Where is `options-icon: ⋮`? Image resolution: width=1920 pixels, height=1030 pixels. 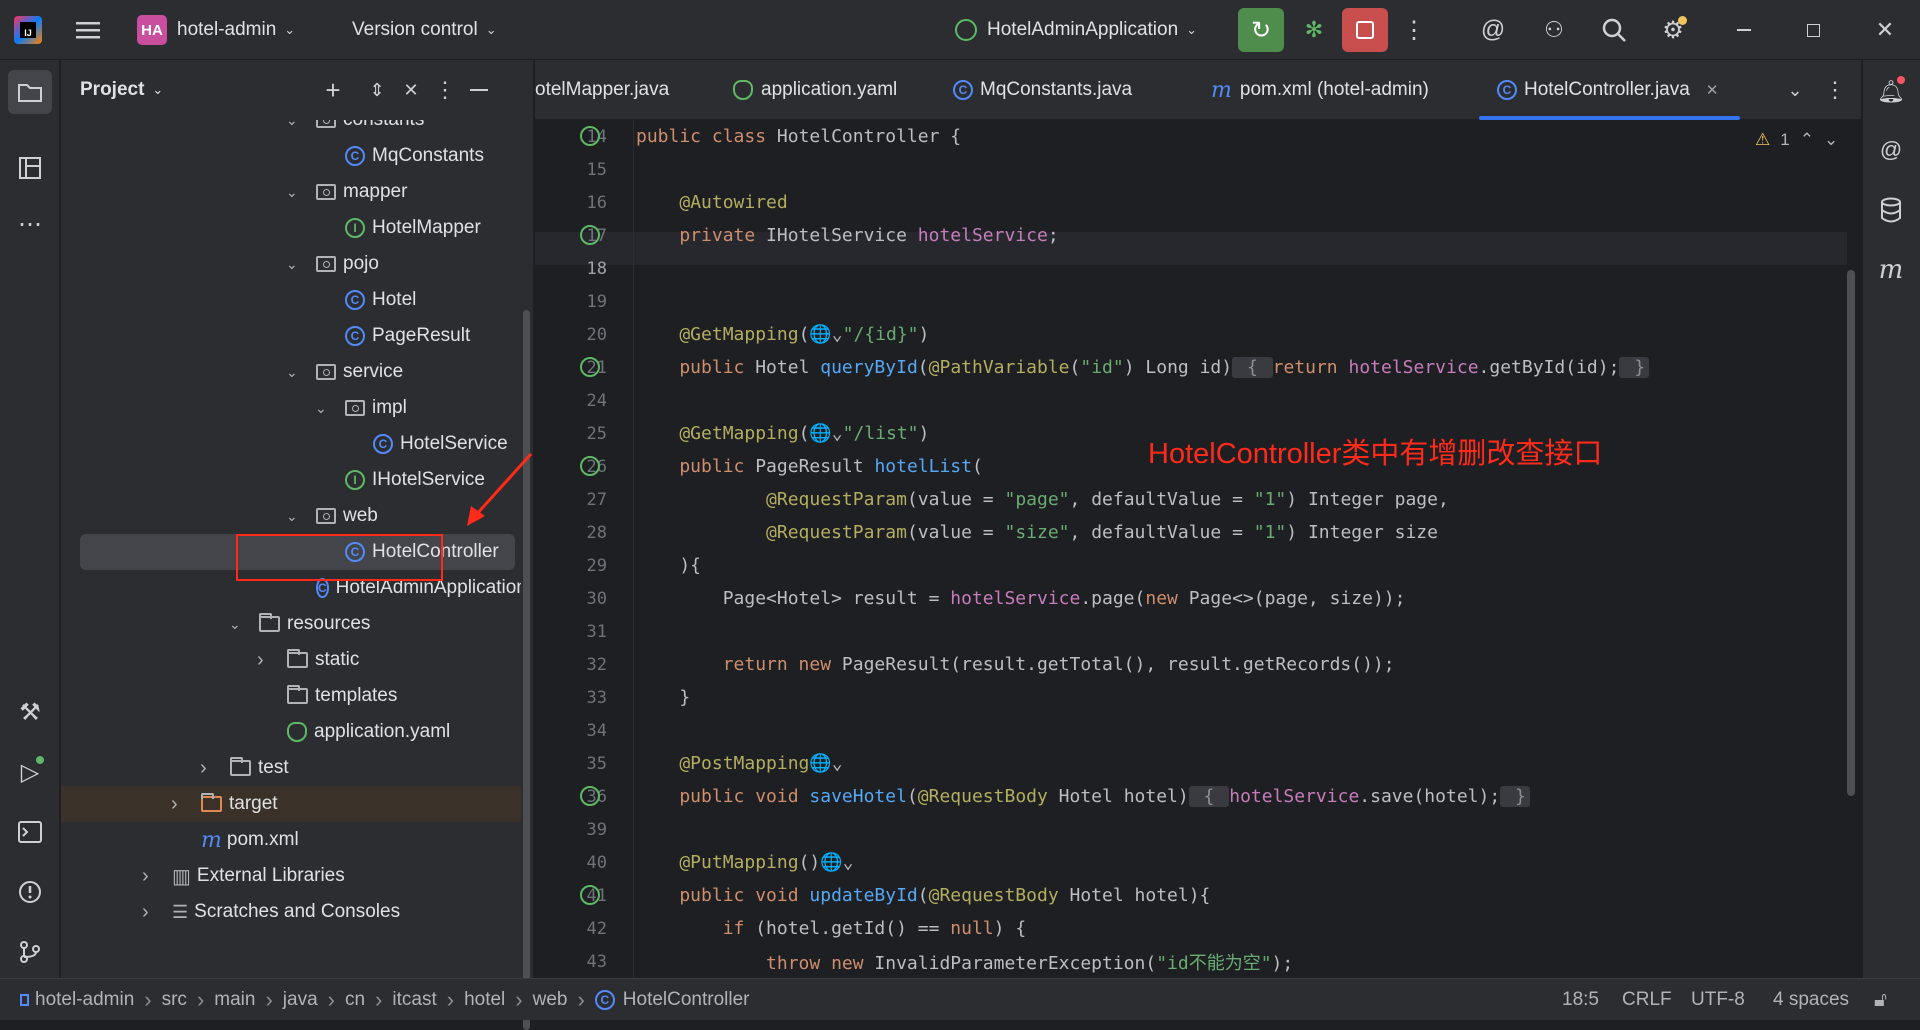
options-icon: ⋮ is located at coordinates (445, 90).